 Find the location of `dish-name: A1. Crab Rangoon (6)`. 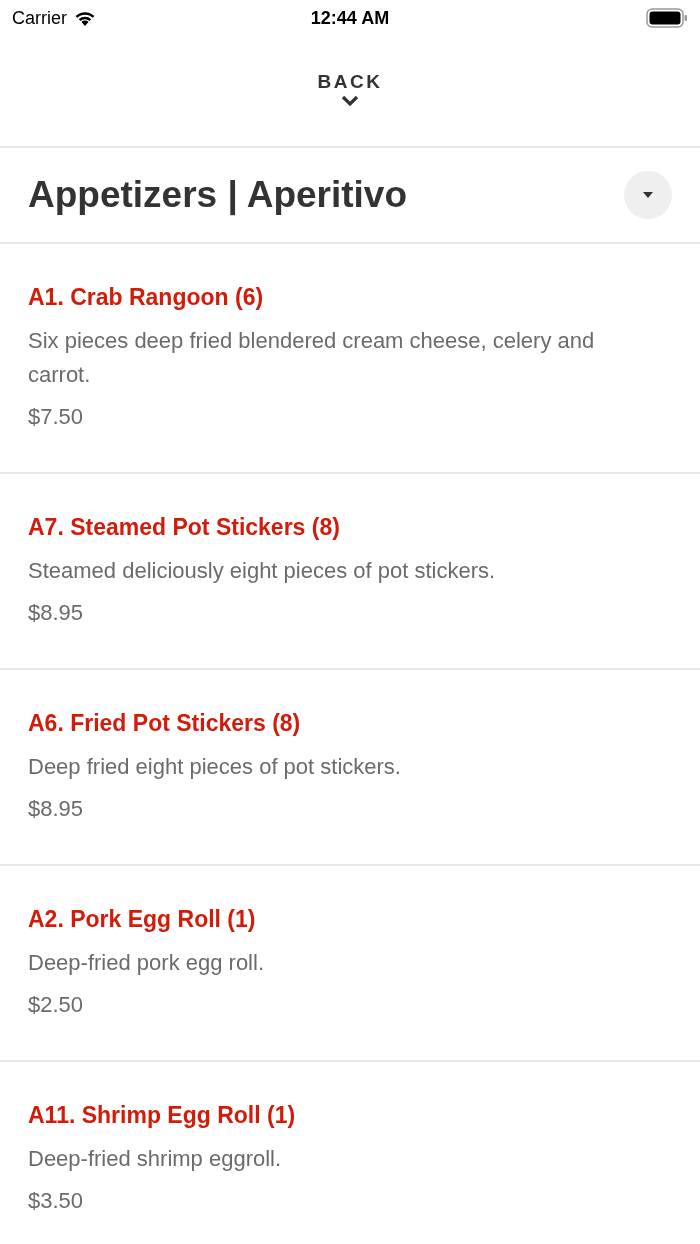

dish-name: A1. Crab Rangoon (6) is located at coordinates (146, 297).